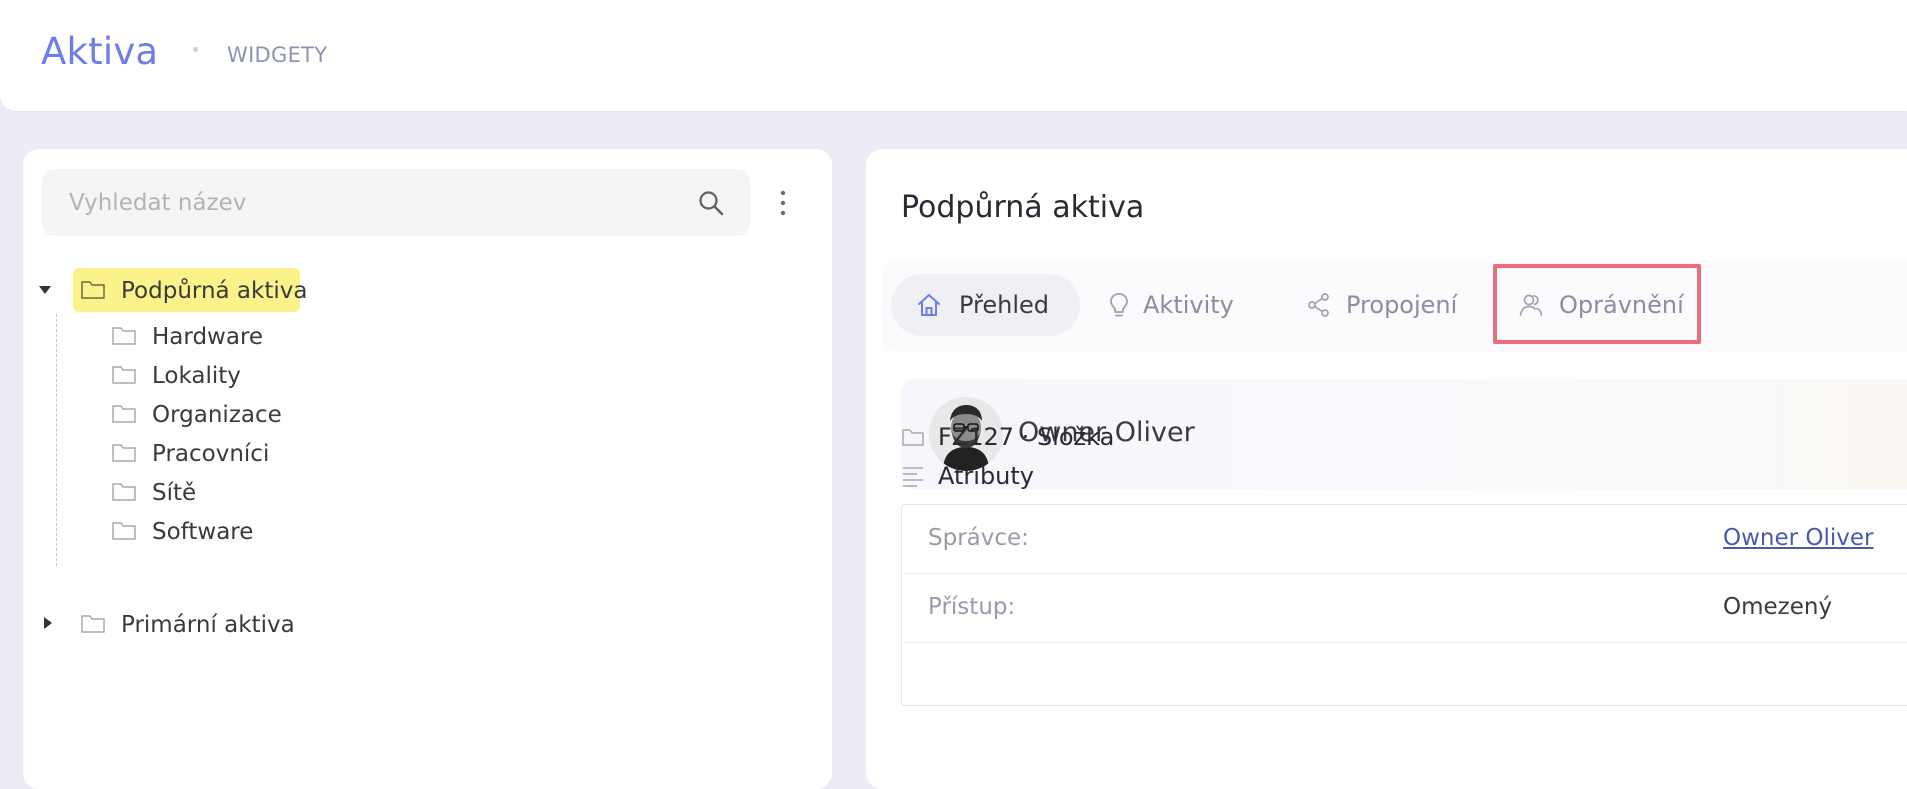 Image resolution: width=1907 pixels, height=789 pixels. I want to click on tree-node-label: Primární aktiva, so click(208, 625).